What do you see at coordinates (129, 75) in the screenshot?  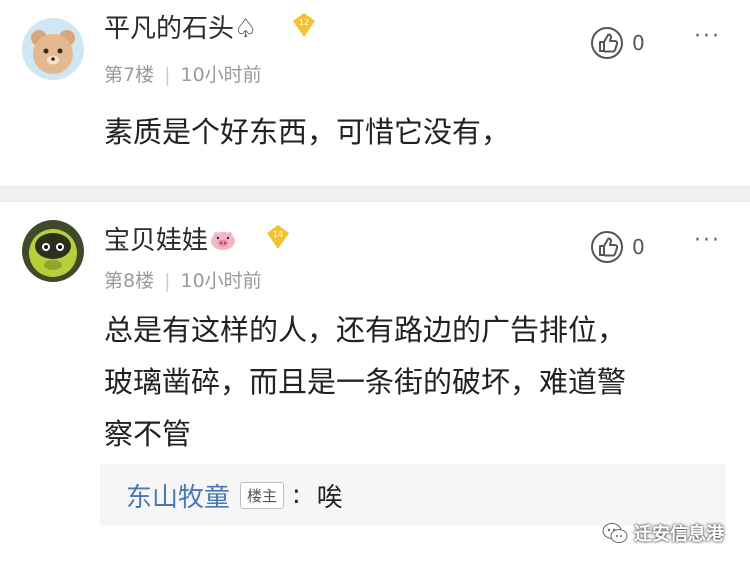 I see `floor-label: 第7楼` at bounding box center [129, 75].